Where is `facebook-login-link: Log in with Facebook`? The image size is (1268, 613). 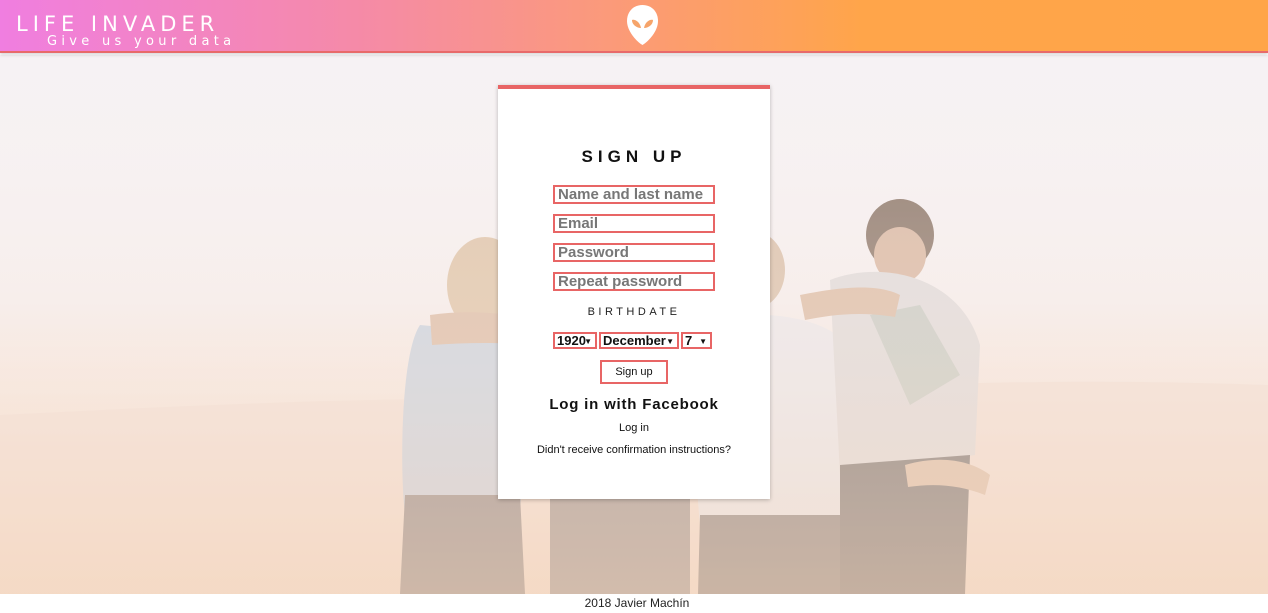 facebook-login-link: Log in with Facebook is located at coordinates (634, 404).